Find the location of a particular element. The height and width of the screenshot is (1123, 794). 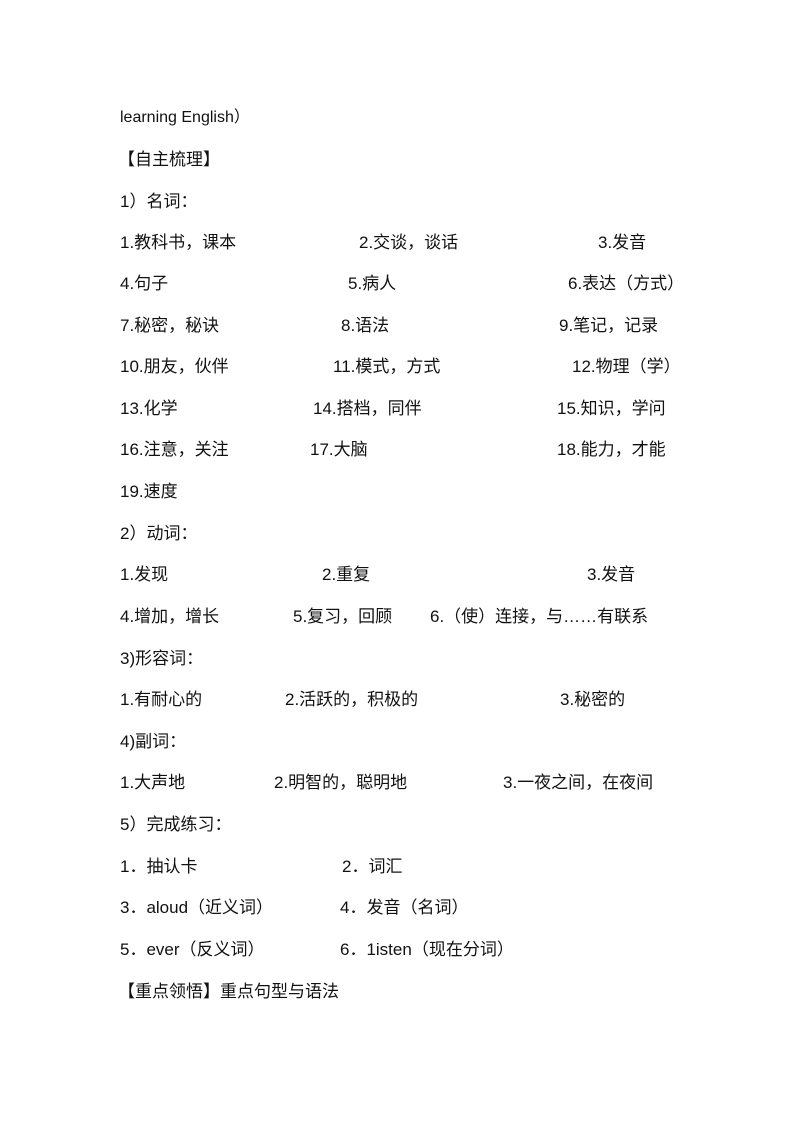

noun-item: 8.语法 is located at coordinates (365, 325).